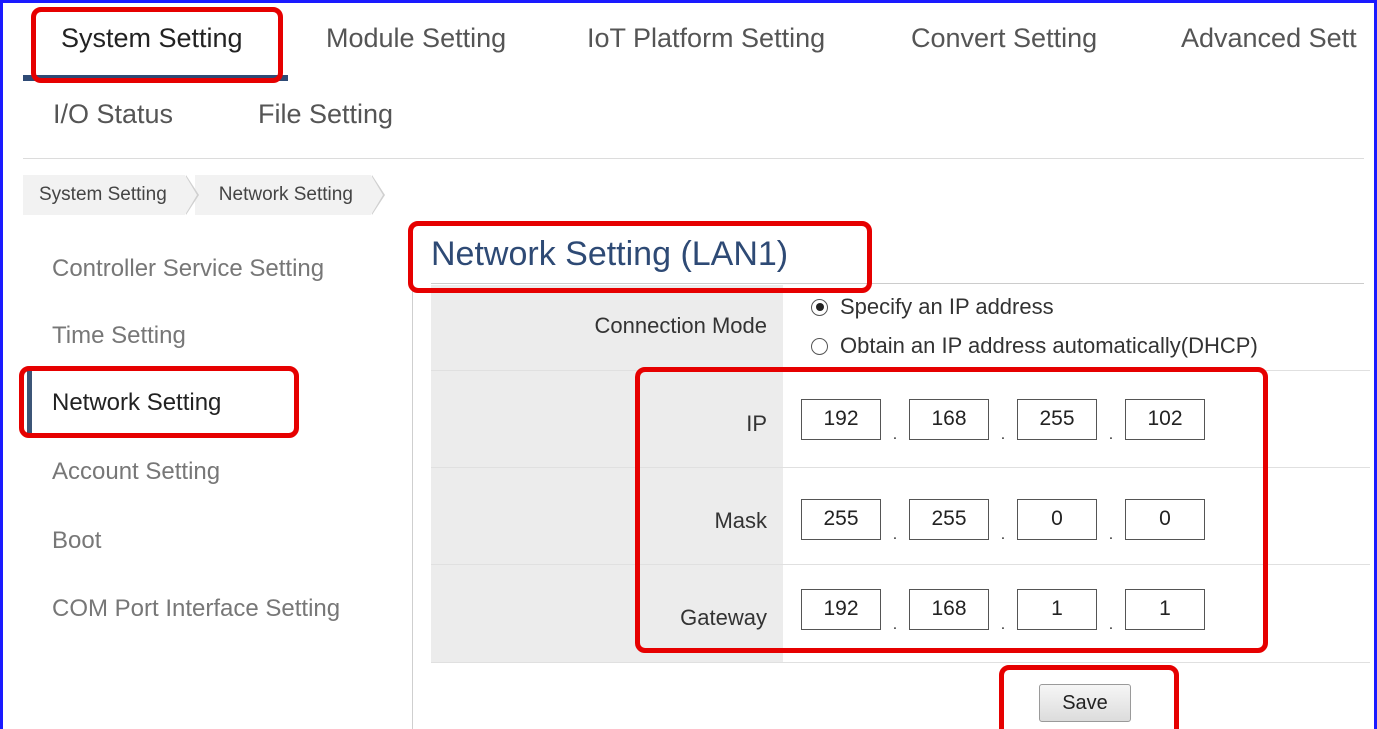 The width and height of the screenshot is (1377, 729). I want to click on mask-octet-3-input: 0, so click(1057, 519).